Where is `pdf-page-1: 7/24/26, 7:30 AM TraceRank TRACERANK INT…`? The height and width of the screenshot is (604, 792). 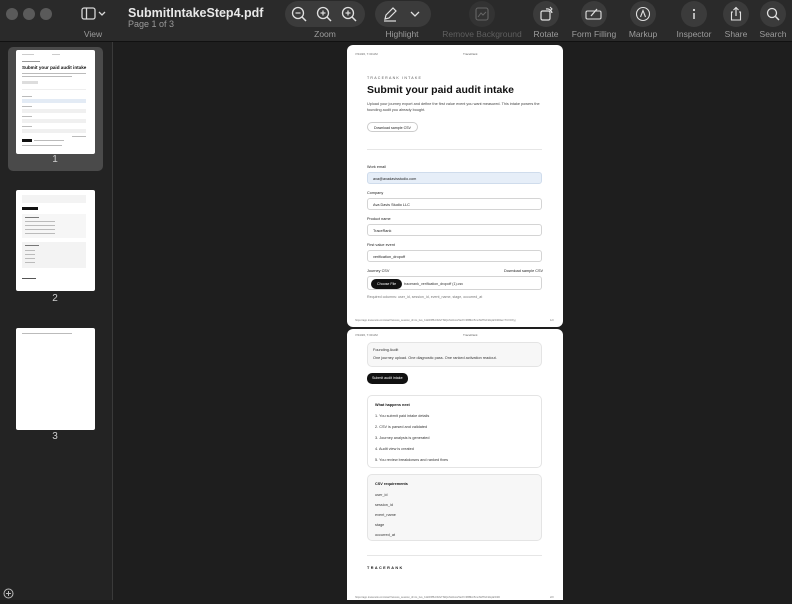
pdf-page-1: 7/24/26, 7:30 AM TraceRank TRACERANK INT… is located at coordinates (455, 186).